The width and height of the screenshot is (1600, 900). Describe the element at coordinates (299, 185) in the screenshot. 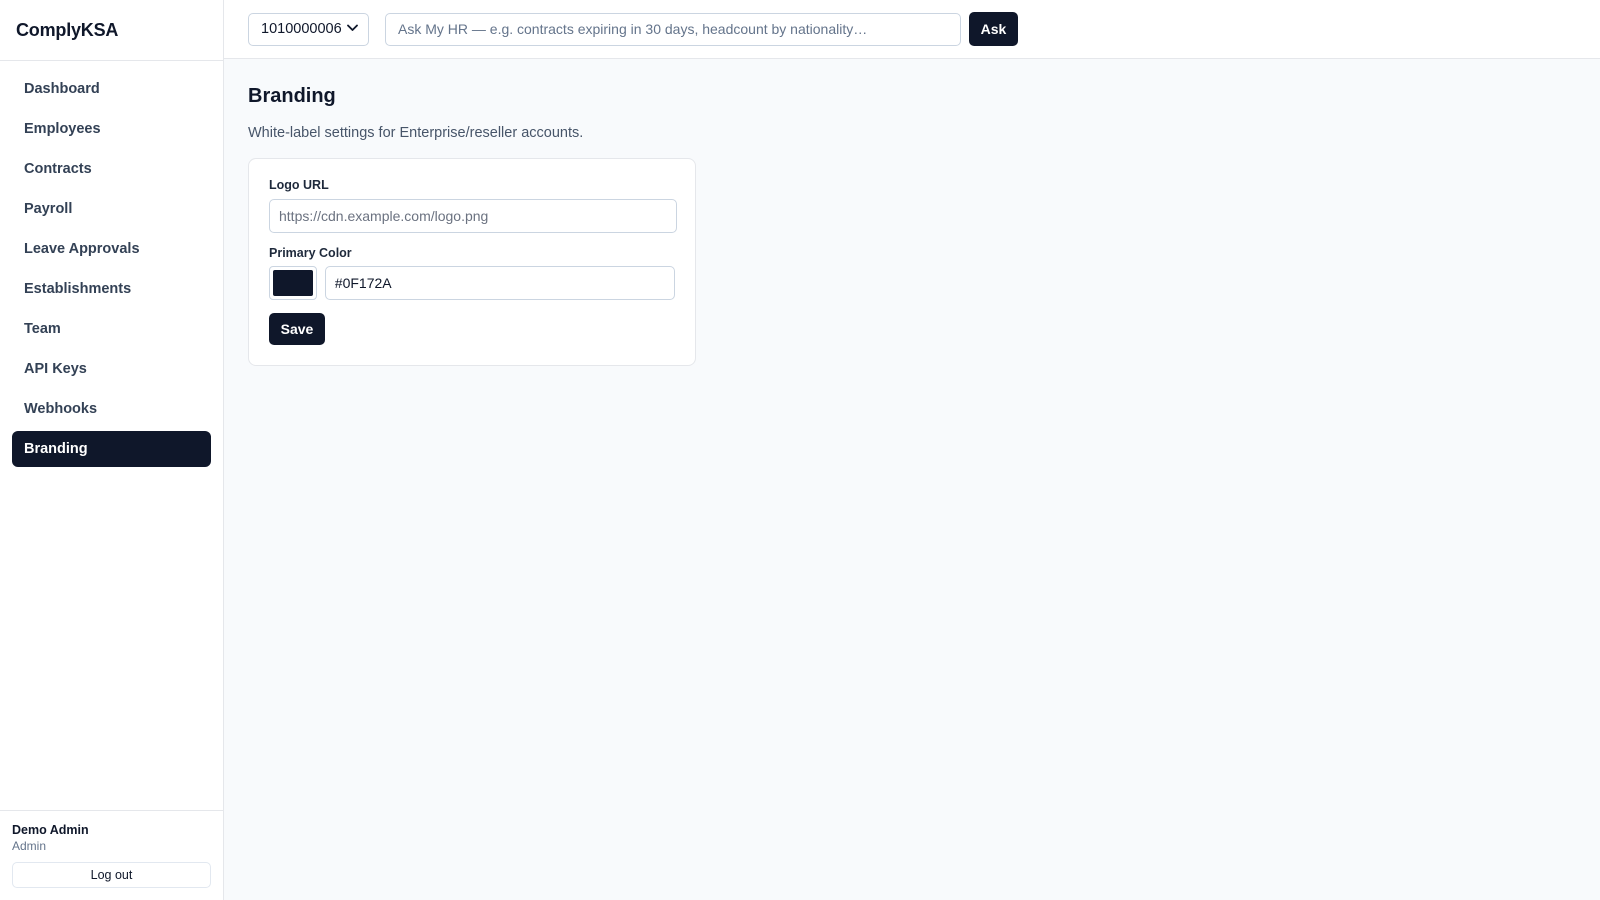

I see `logo-url-label: Logo URL` at that location.